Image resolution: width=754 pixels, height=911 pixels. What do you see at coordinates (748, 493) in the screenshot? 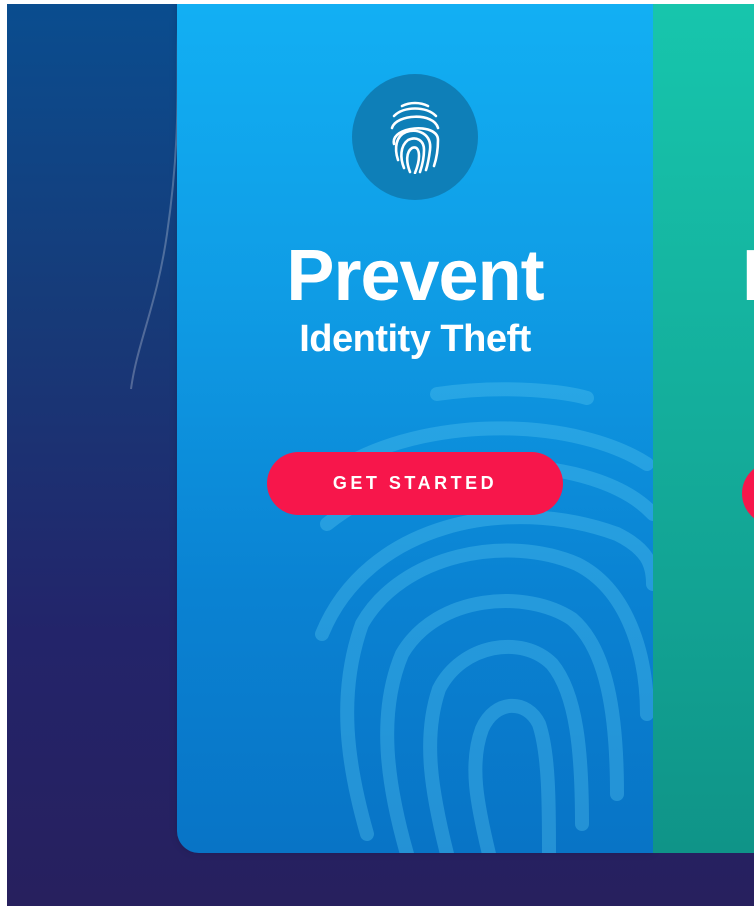
I see `next-card-button` at bounding box center [748, 493].